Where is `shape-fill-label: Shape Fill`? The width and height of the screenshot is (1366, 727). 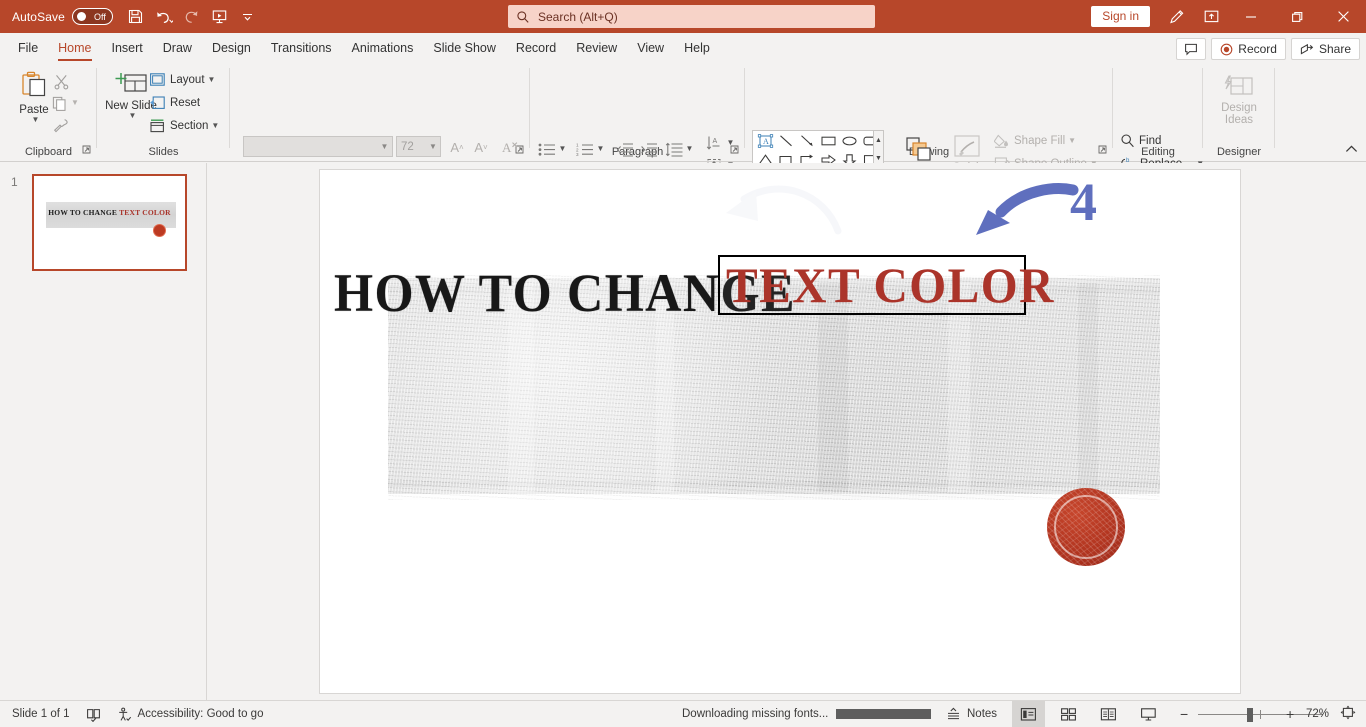
shape-fill-label: Shape Fill is located at coordinates (1040, 140).